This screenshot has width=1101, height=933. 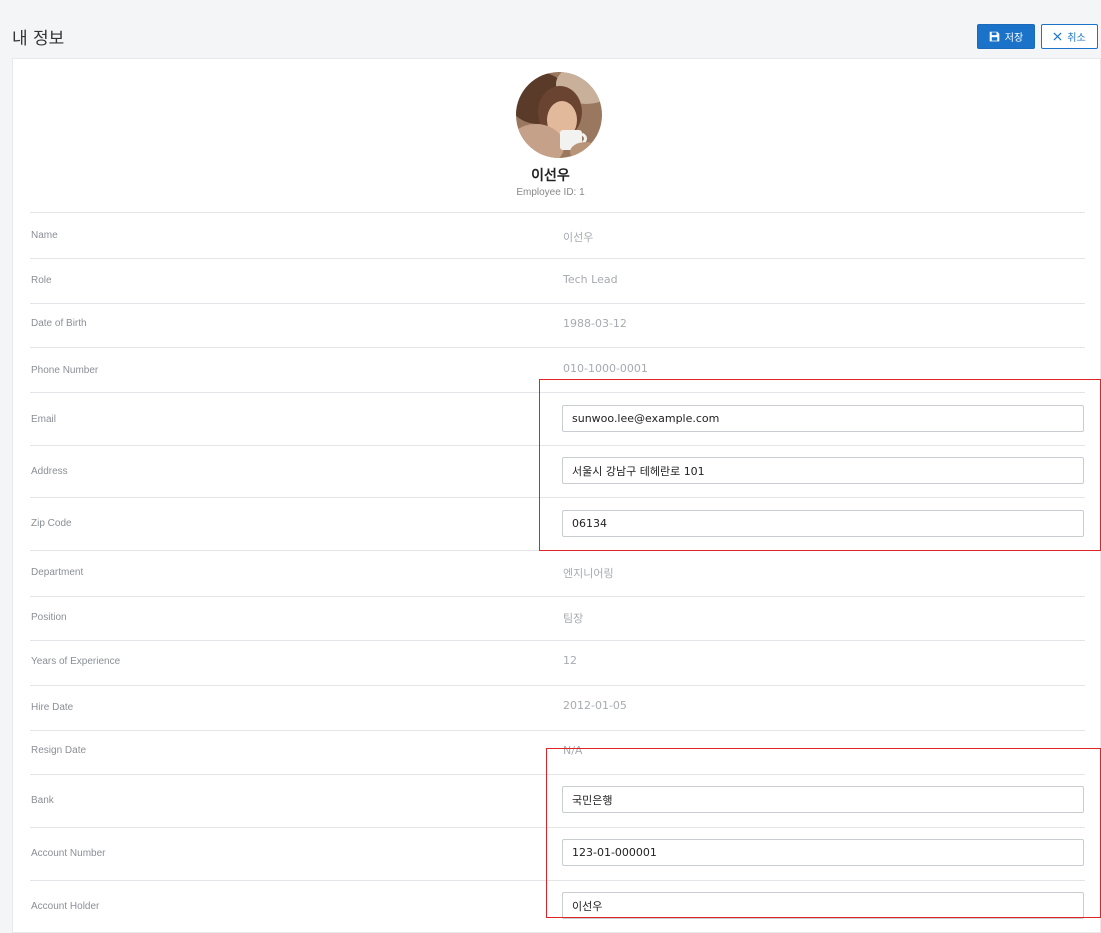 I want to click on department-label: Department, so click(x=57, y=572).